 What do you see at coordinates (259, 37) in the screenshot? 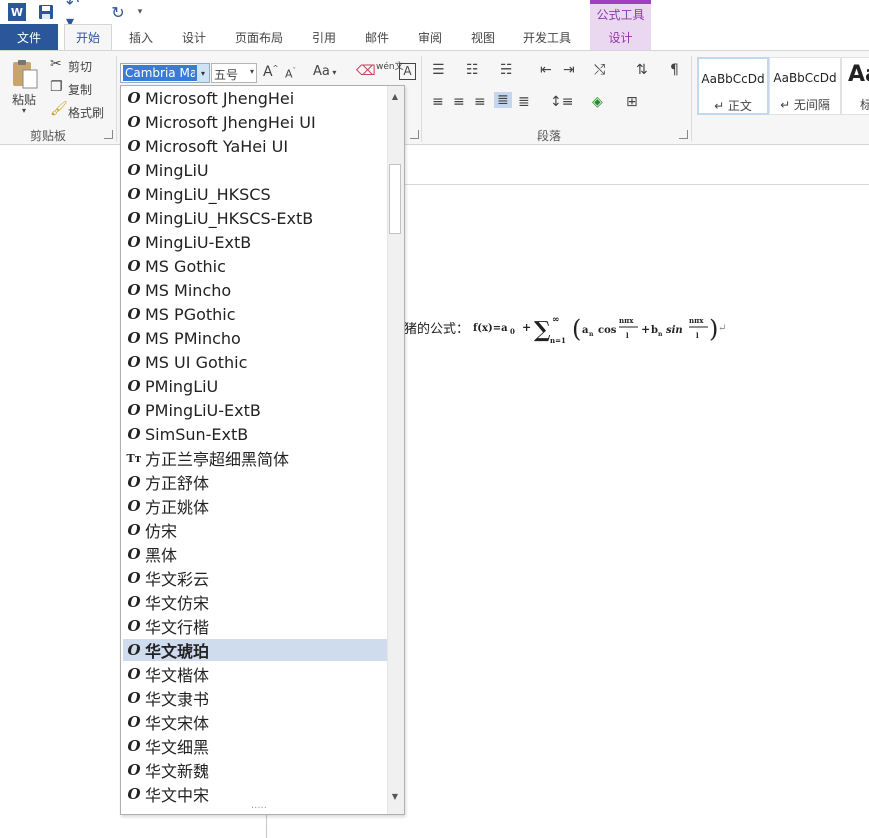
I see `tab-page-layout: 页面布局` at bounding box center [259, 37].